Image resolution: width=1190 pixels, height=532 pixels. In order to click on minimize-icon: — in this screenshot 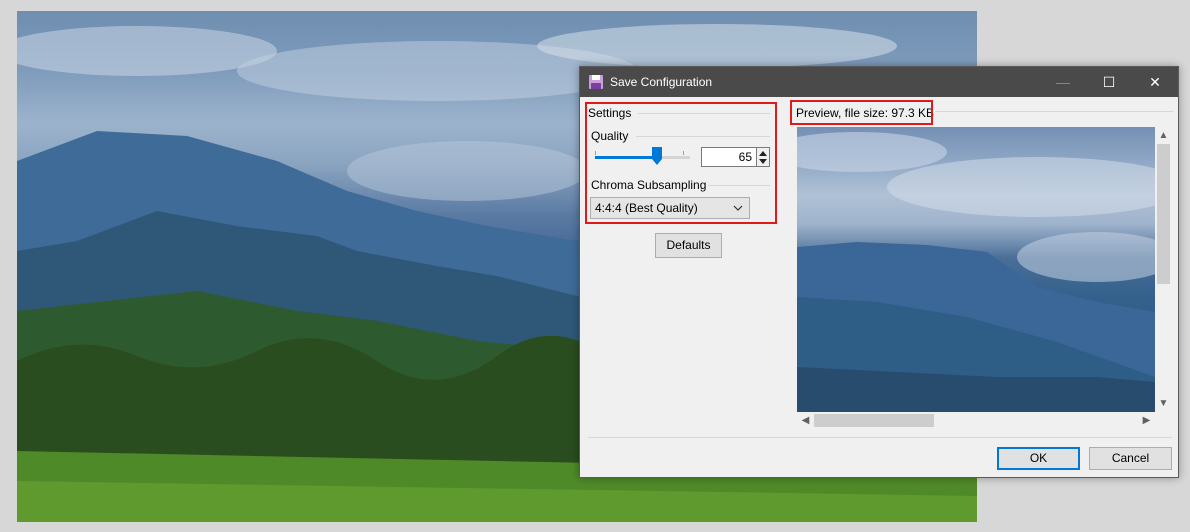, I will do `click(1063, 82)`.